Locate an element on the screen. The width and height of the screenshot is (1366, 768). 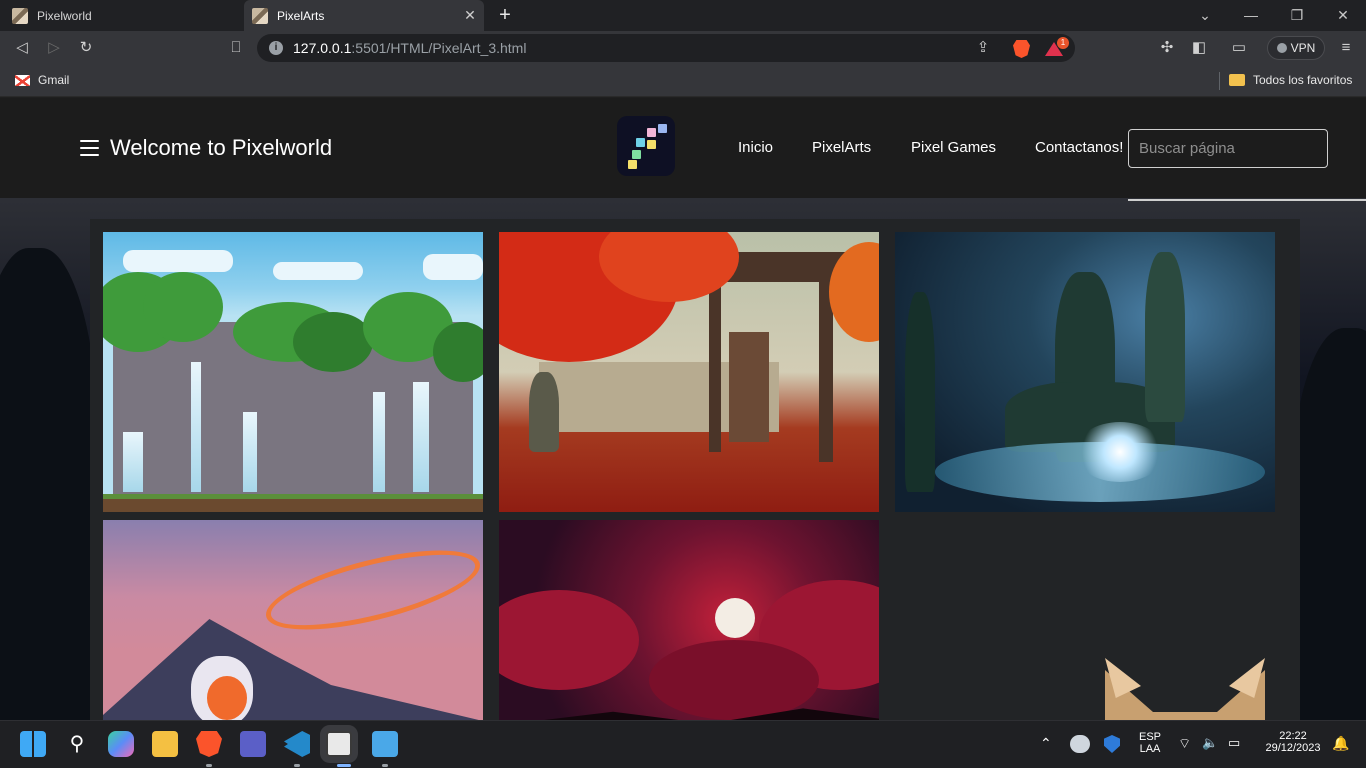
waterfall-cliff-art is located at coordinates (293, 372).